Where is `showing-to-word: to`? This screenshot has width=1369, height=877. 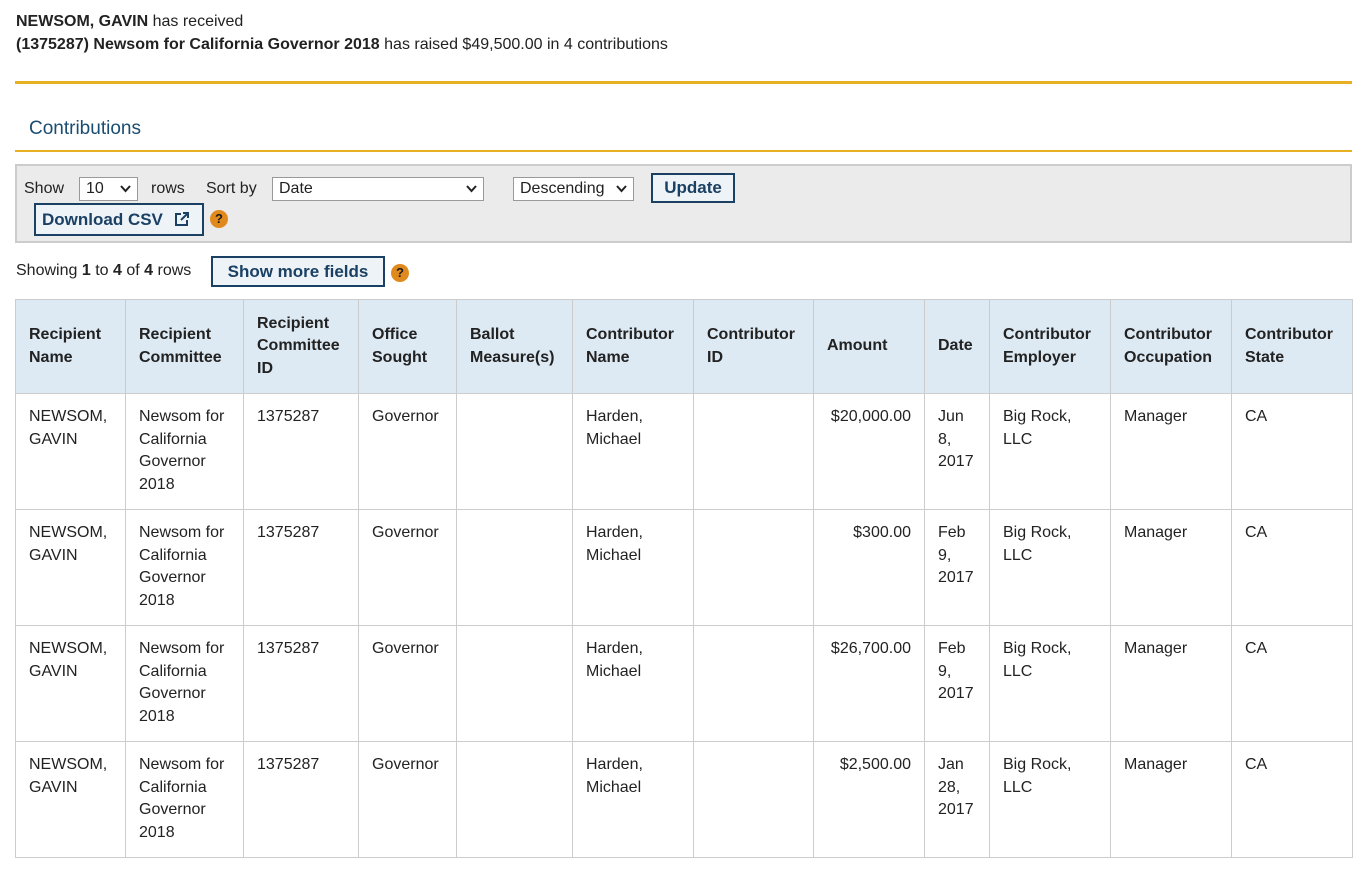
showing-to-word: to is located at coordinates (102, 270).